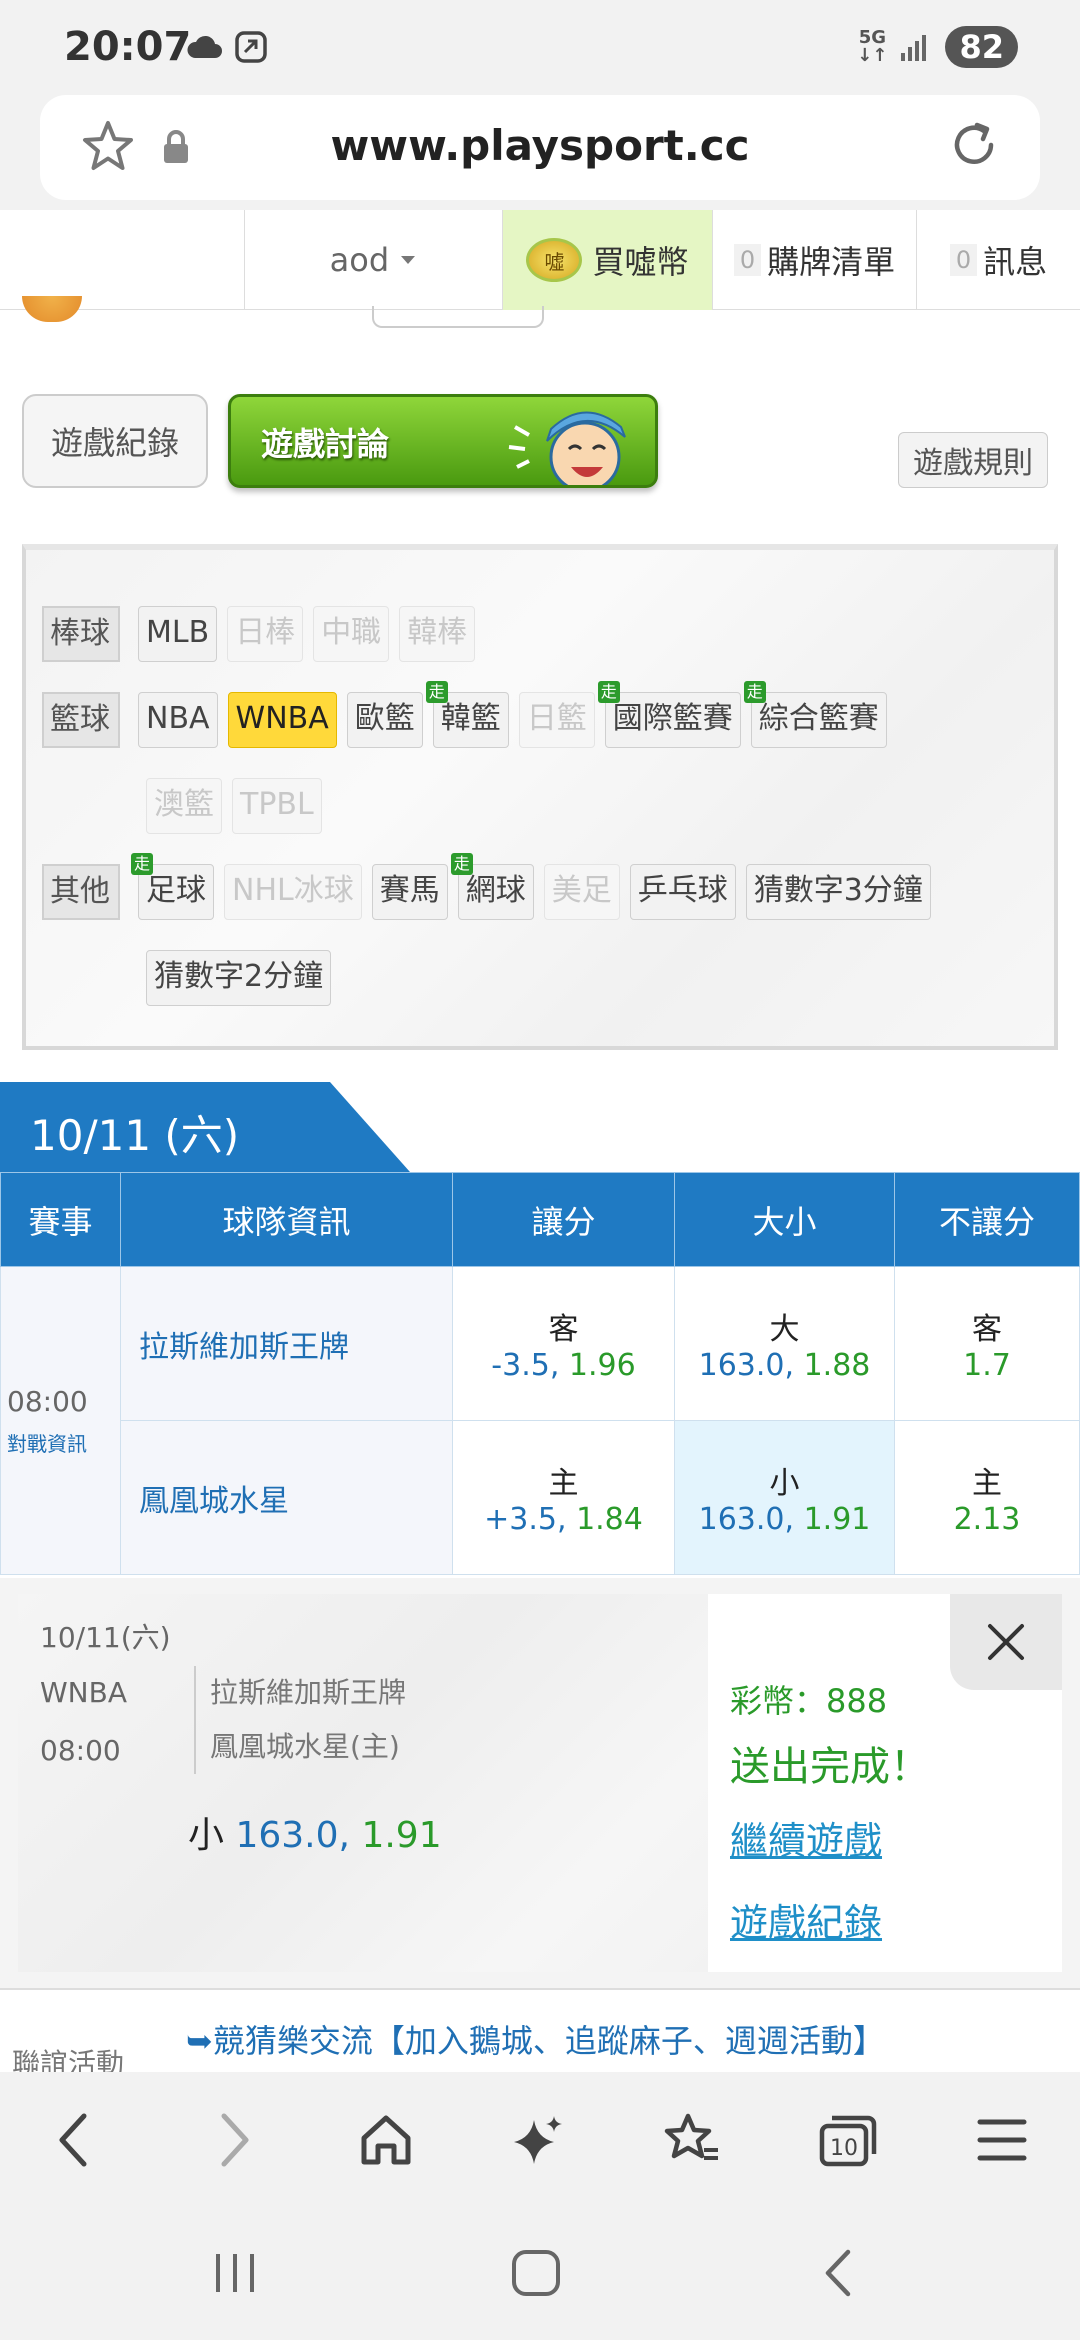  Describe the element at coordinates (806, 1837) in the screenshot. I see `continue-game-link: 繼續遊戲` at that location.